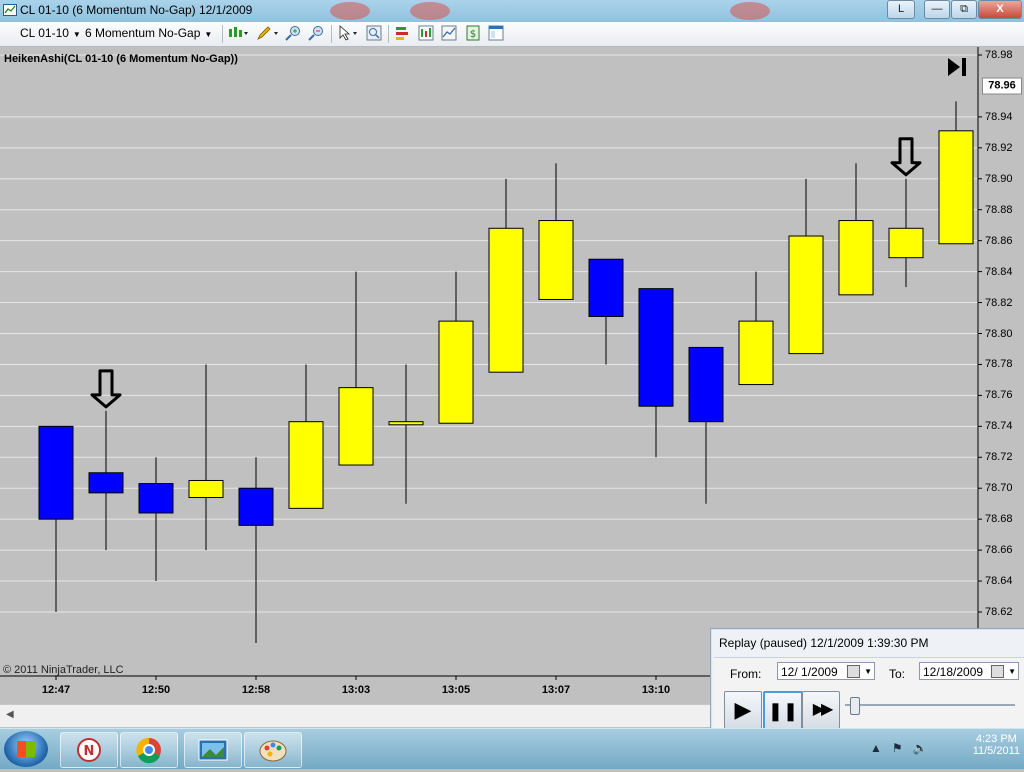 The image size is (1024, 772). I want to click on taskbar-app-chrome, so click(149, 750).